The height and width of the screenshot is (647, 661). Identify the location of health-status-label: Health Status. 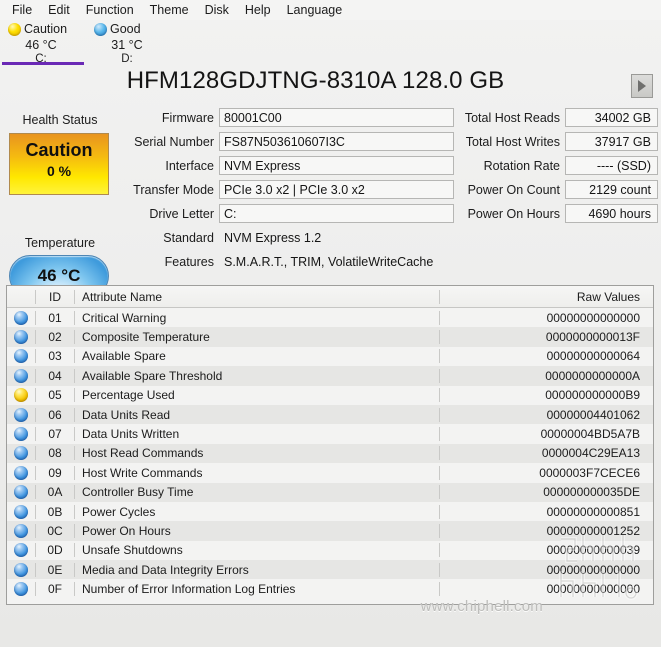
(60, 120).